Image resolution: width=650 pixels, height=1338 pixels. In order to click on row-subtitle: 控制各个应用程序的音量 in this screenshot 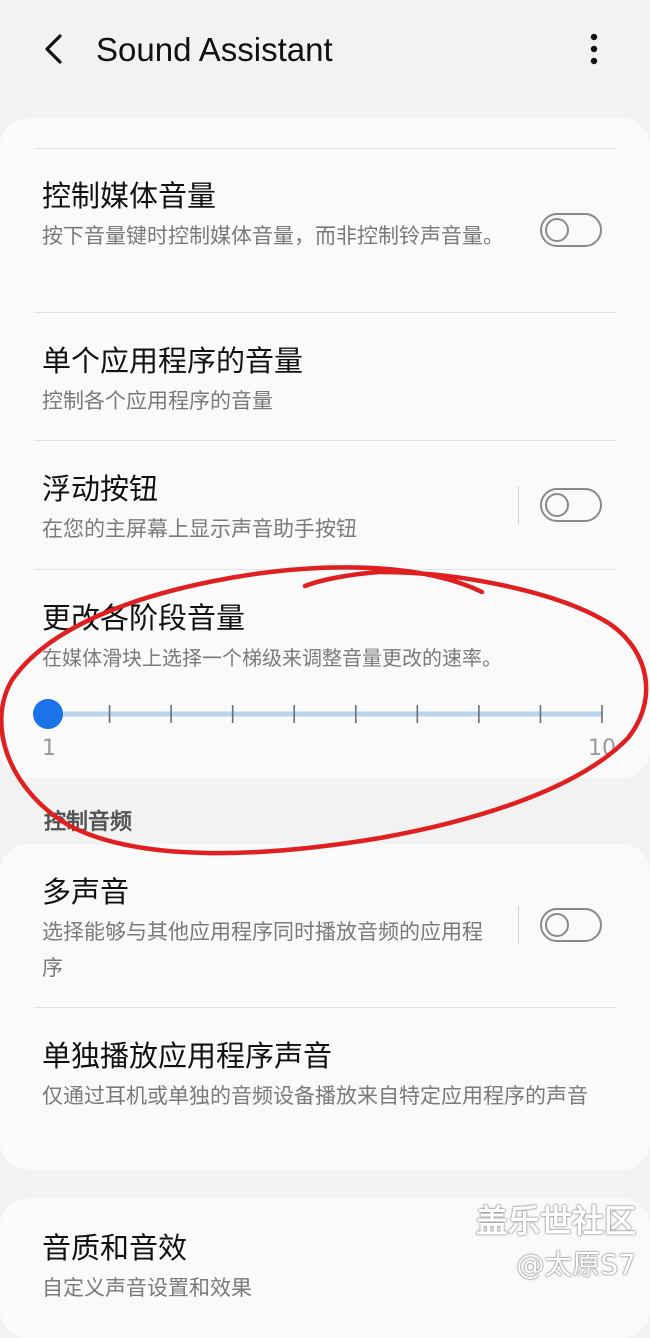, I will do `click(157, 401)`.